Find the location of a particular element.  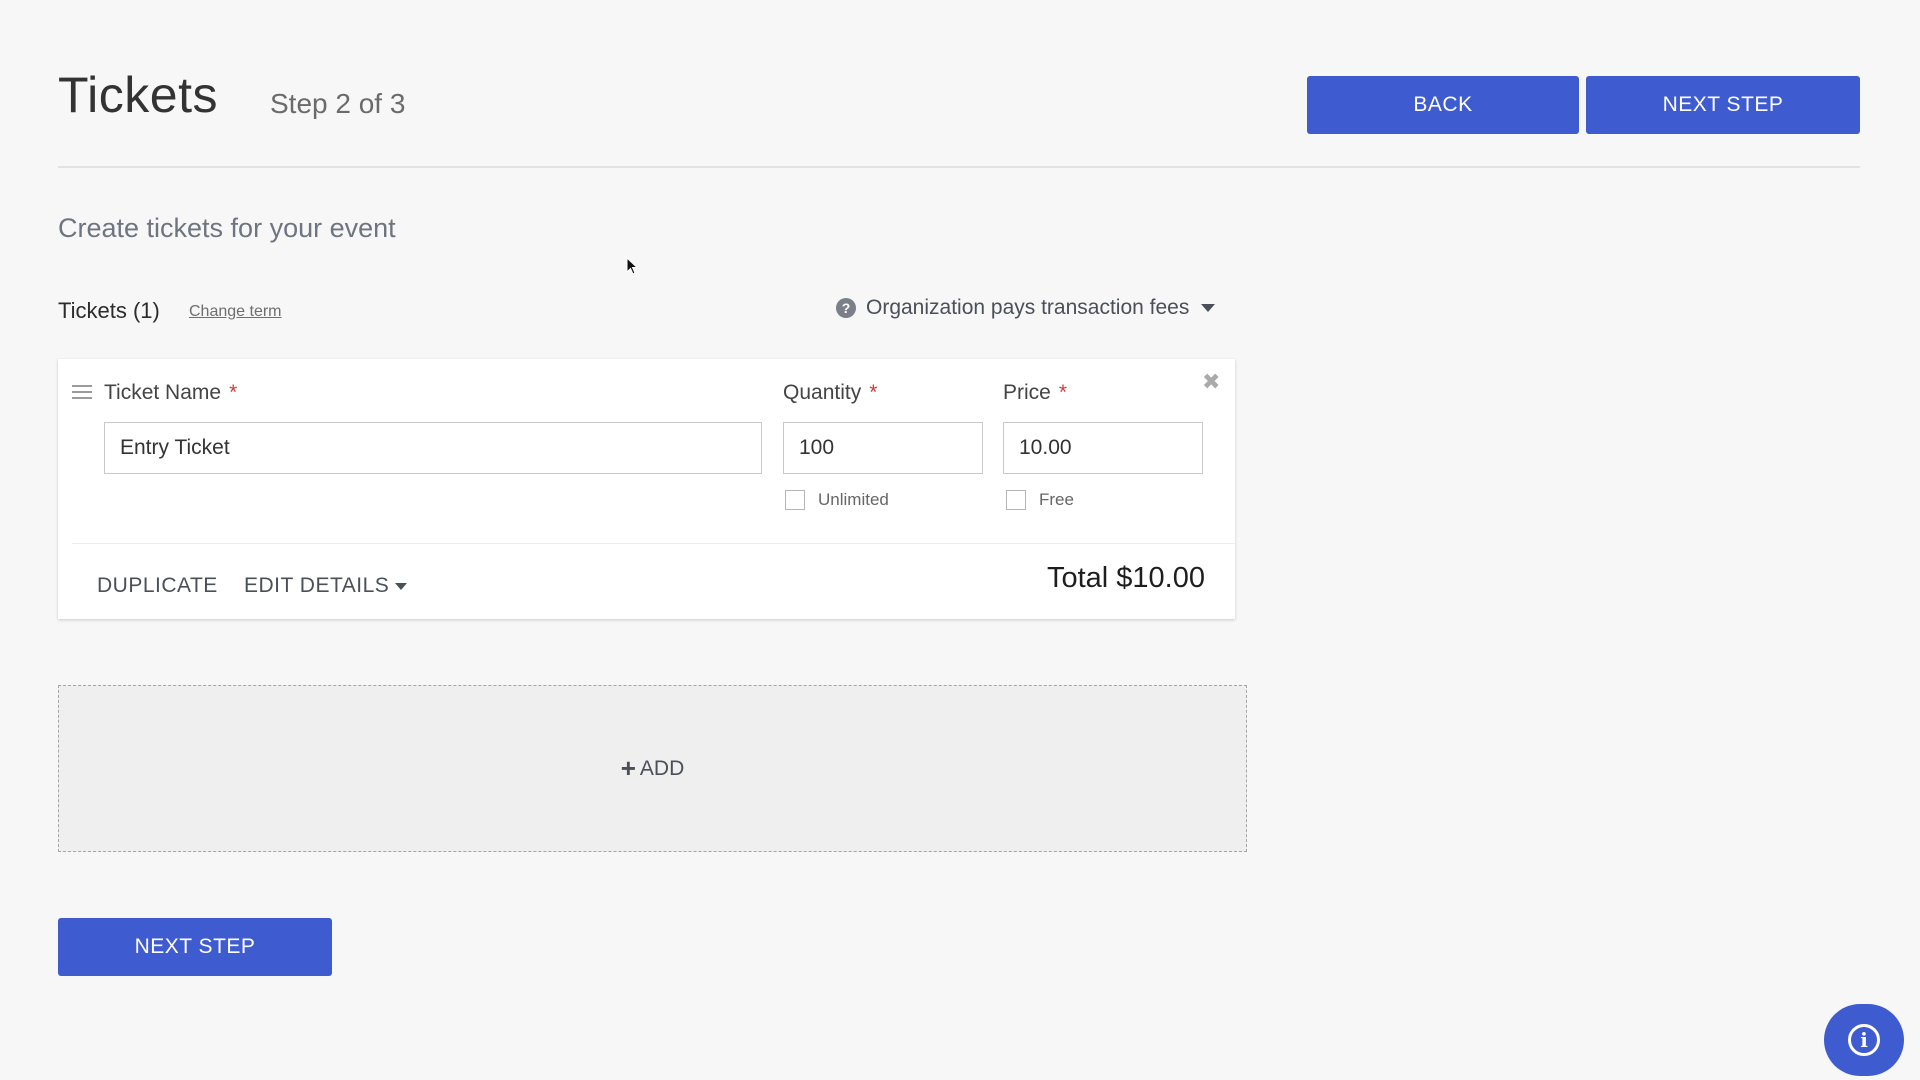

section-subtitle: Create tickets for your event is located at coordinates (227, 228).